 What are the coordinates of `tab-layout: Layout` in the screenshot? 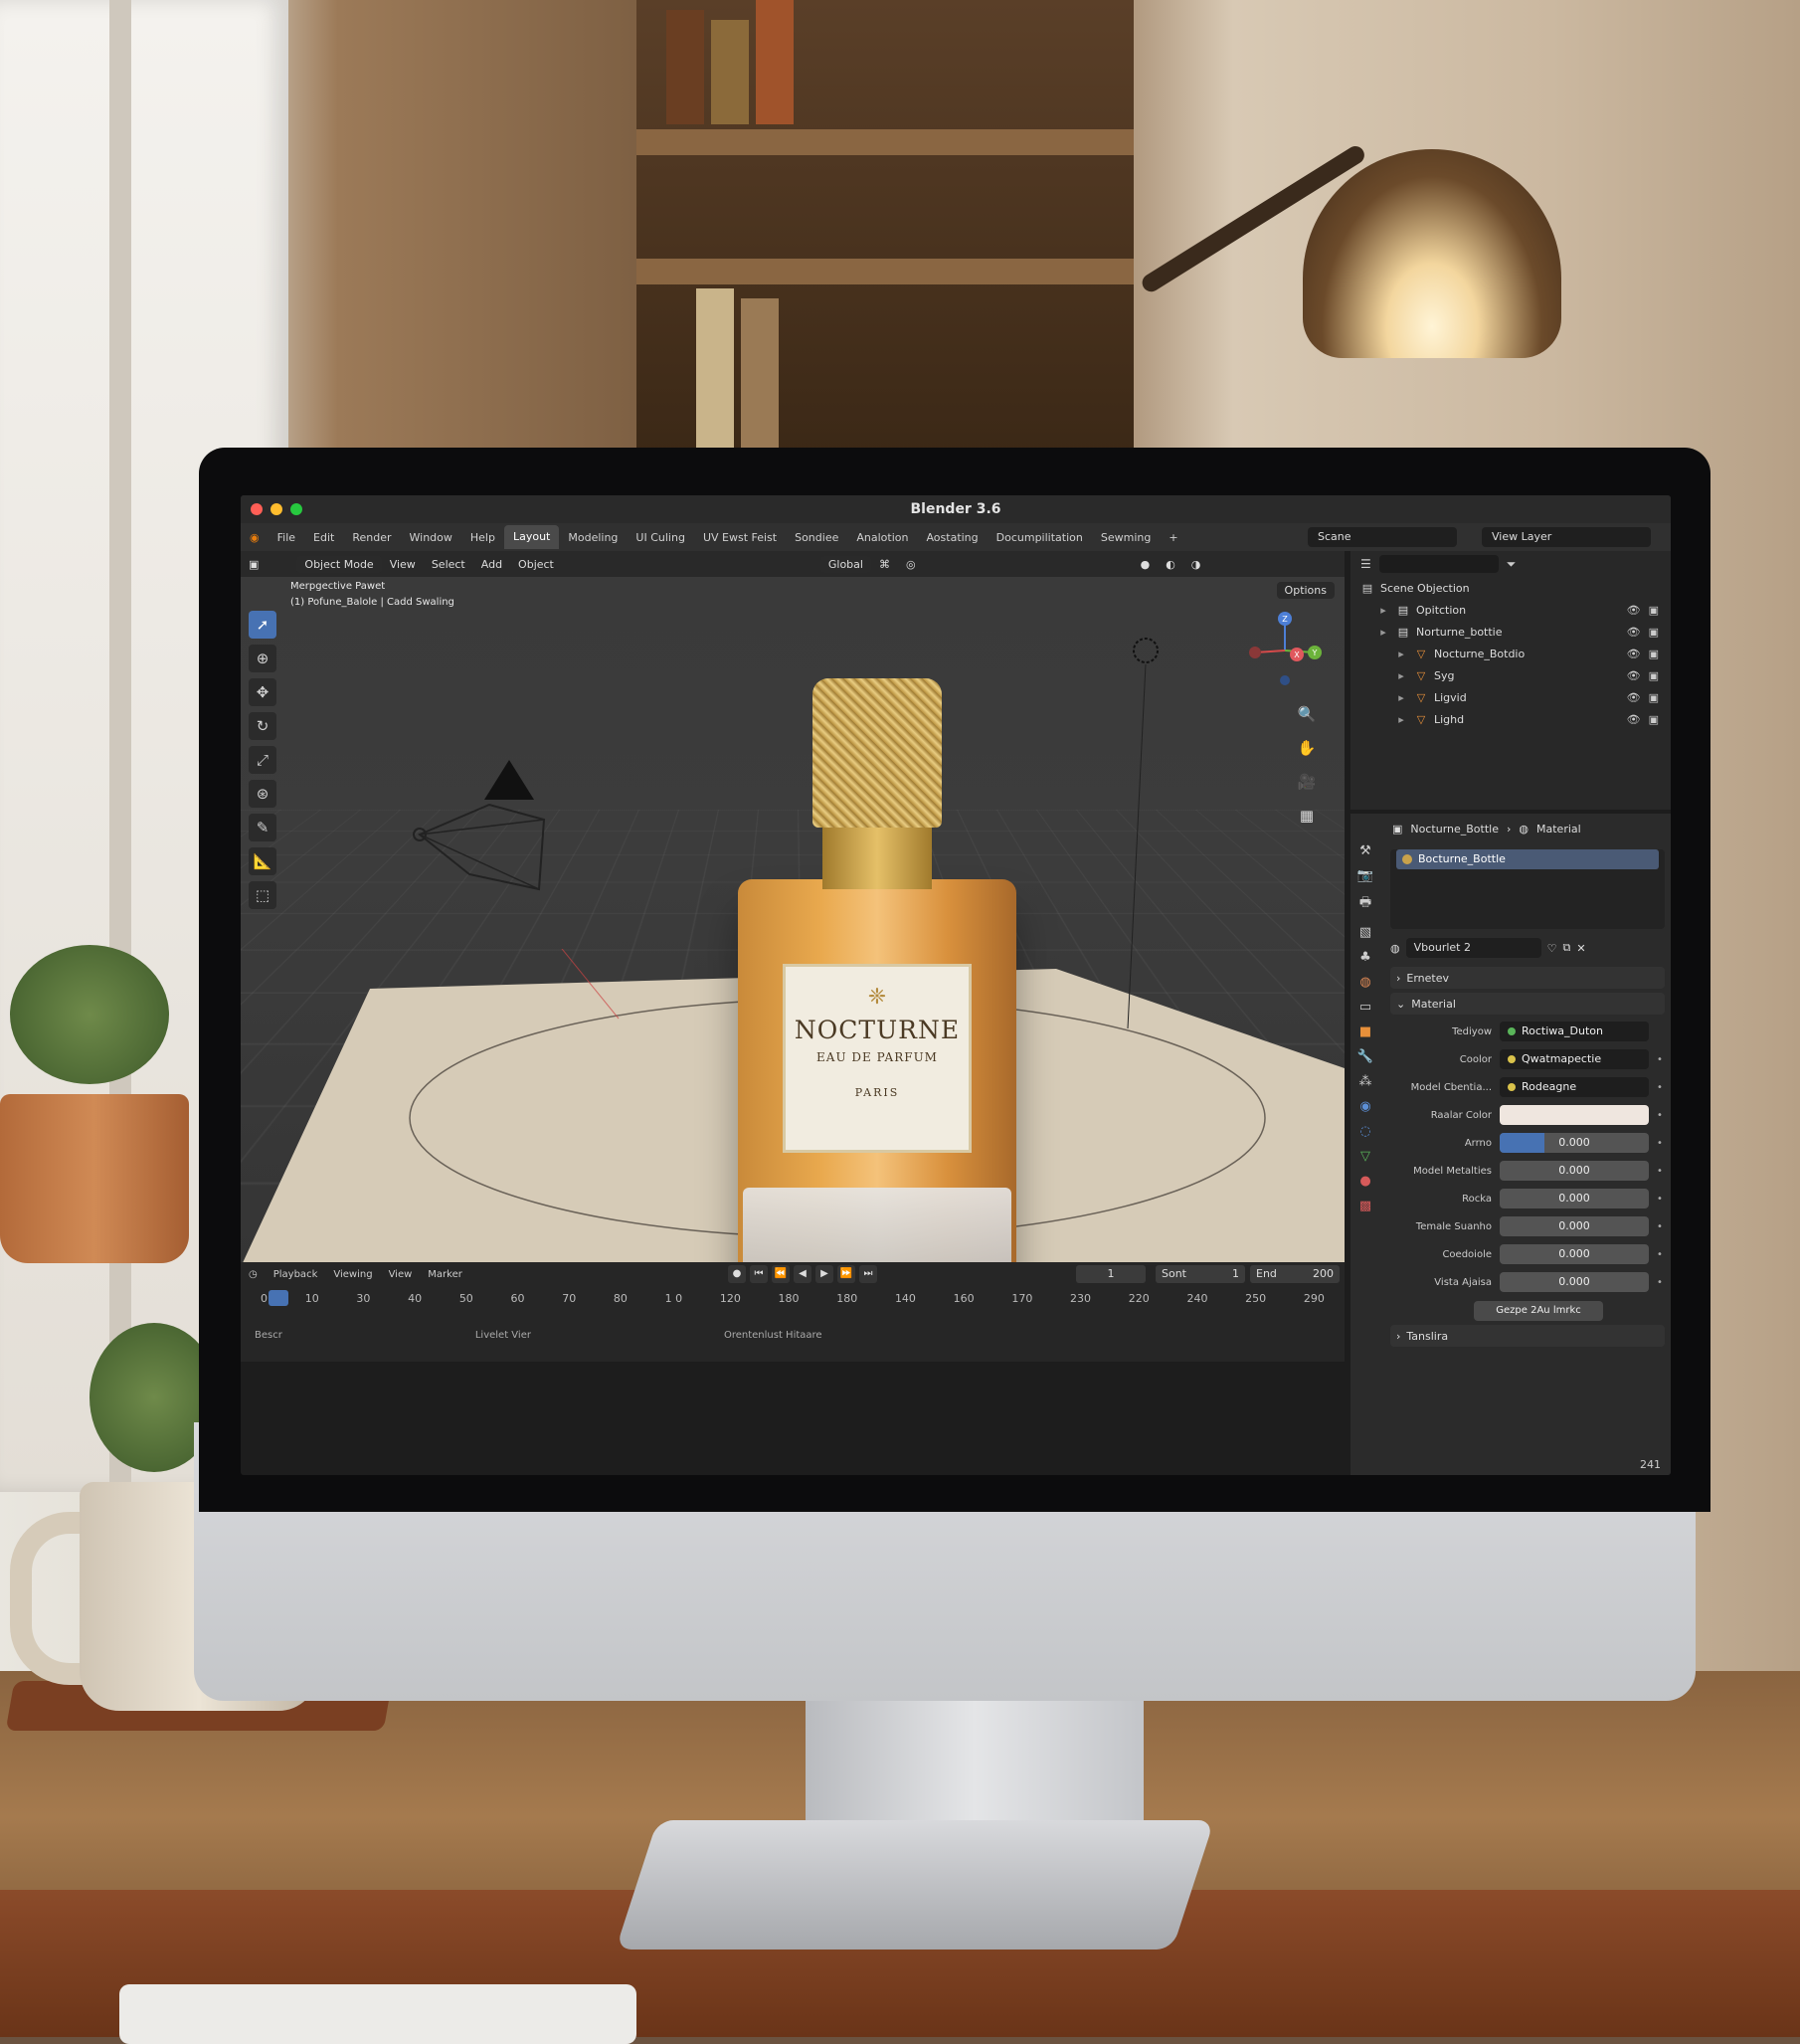 It's located at (531, 537).